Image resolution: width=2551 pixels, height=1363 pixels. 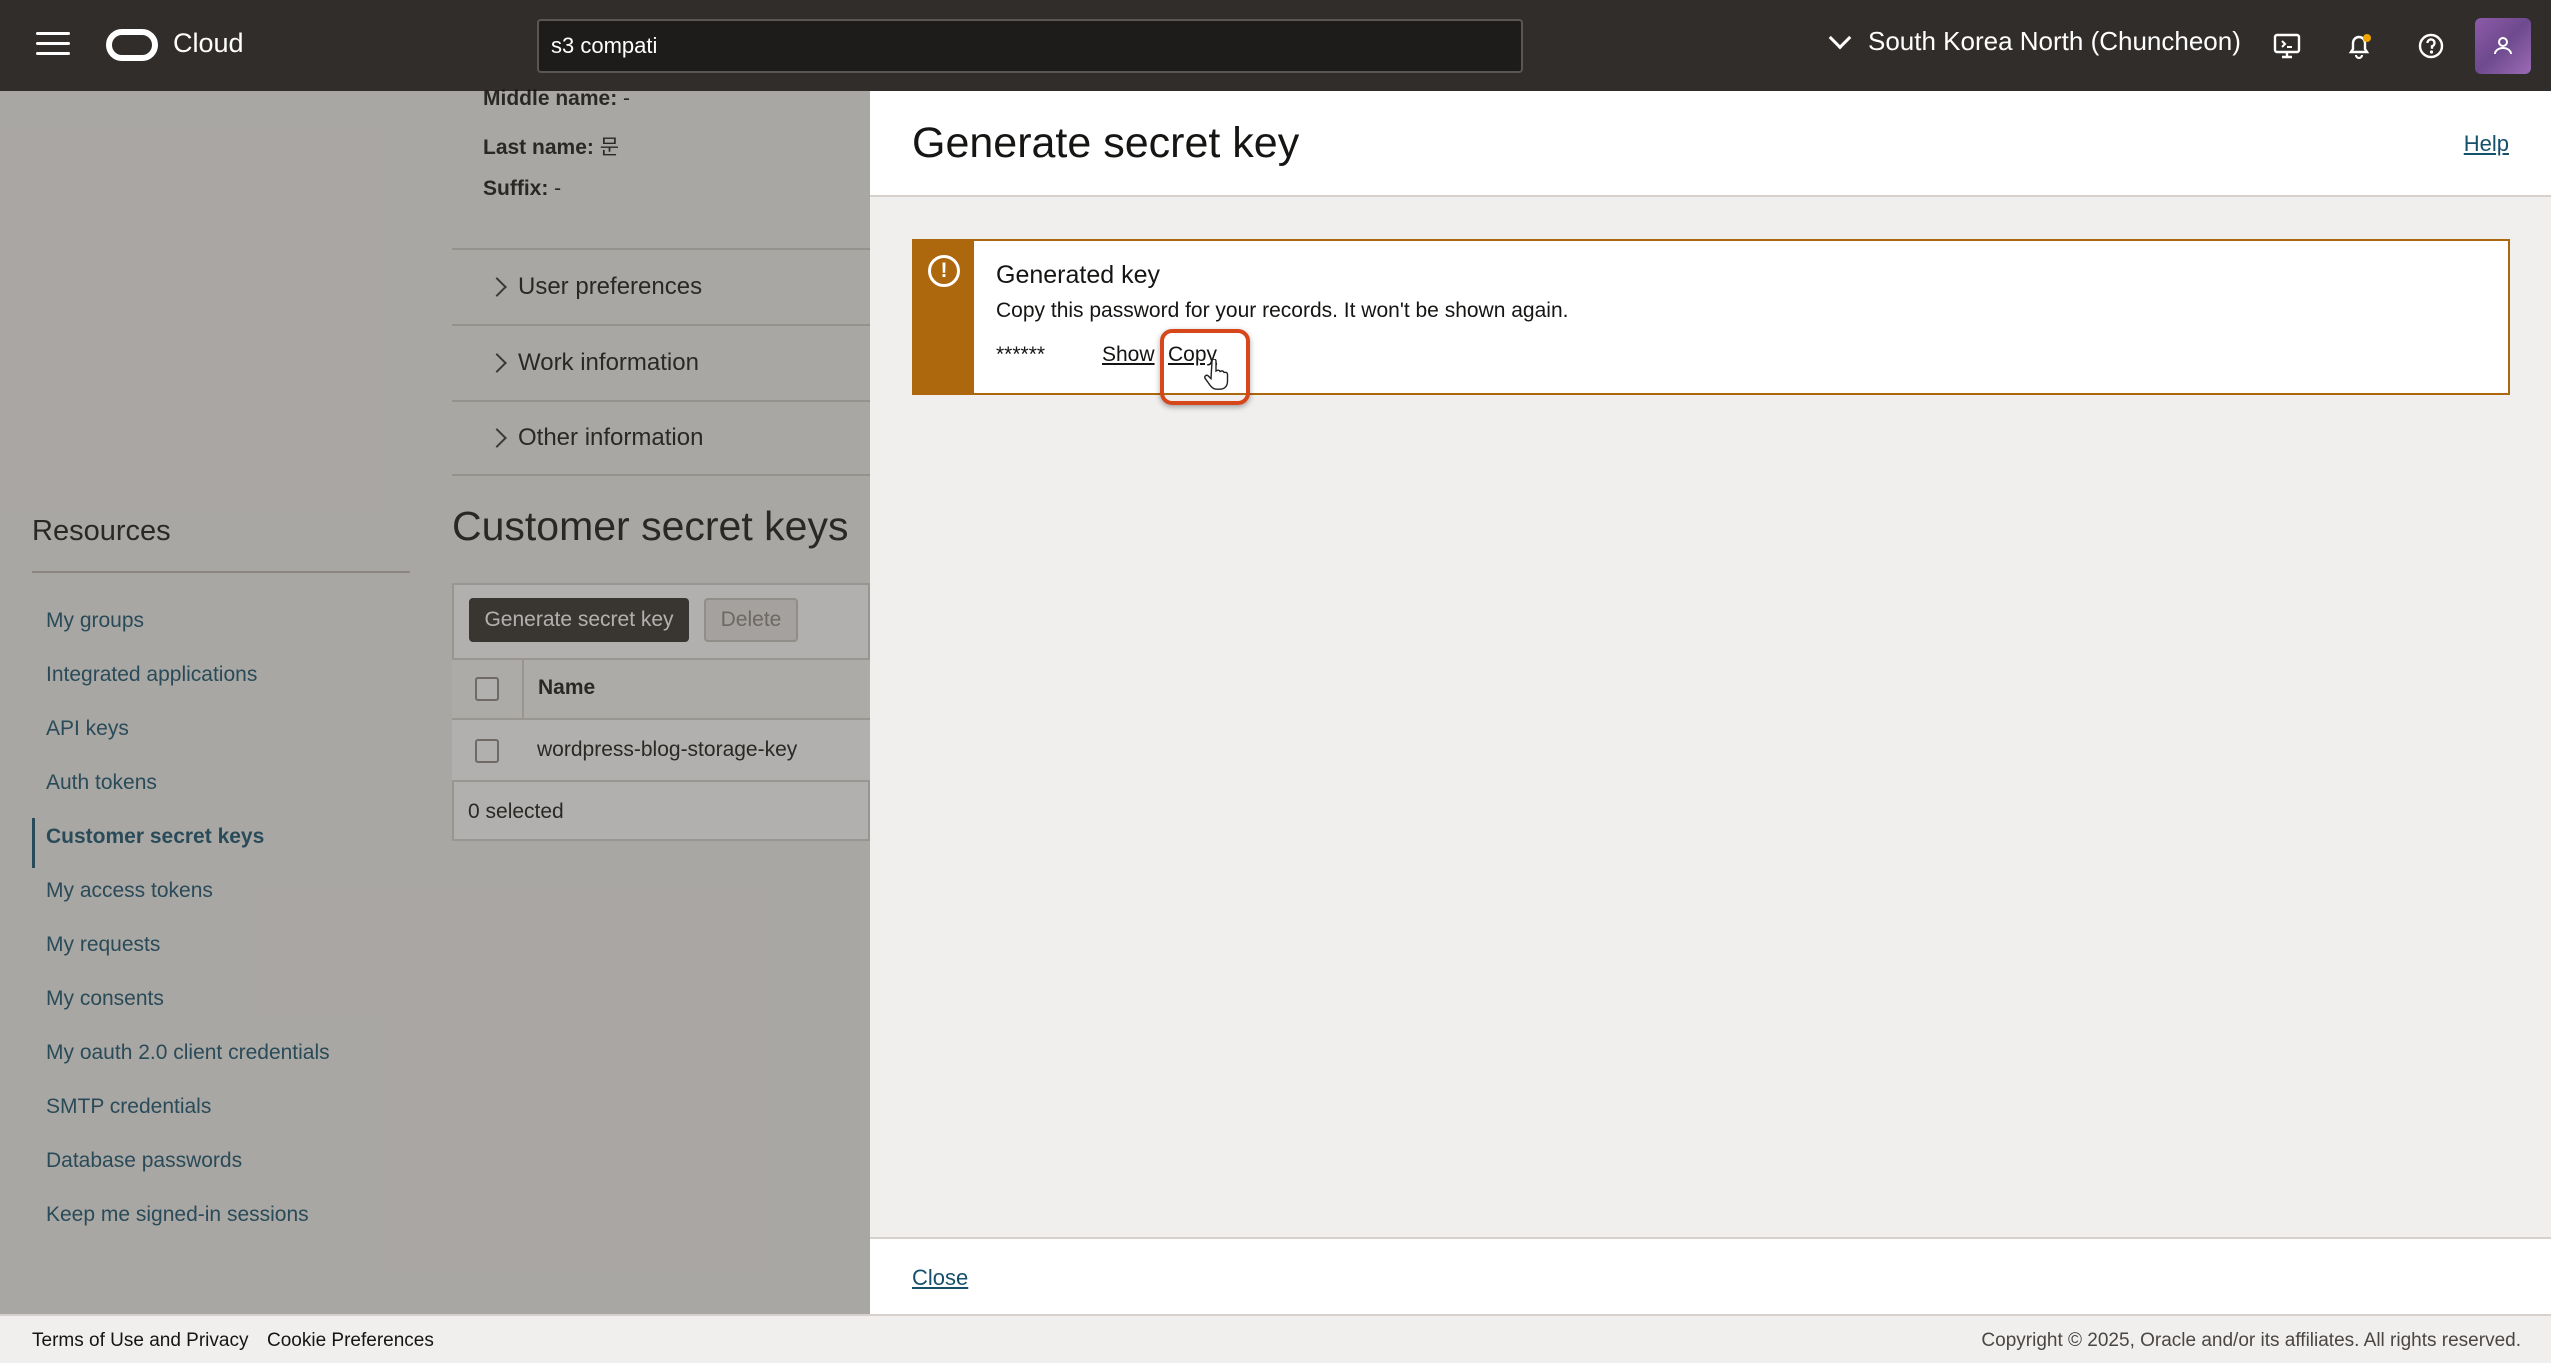 I want to click on notifications-bell-icon, so click(x=2359, y=46).